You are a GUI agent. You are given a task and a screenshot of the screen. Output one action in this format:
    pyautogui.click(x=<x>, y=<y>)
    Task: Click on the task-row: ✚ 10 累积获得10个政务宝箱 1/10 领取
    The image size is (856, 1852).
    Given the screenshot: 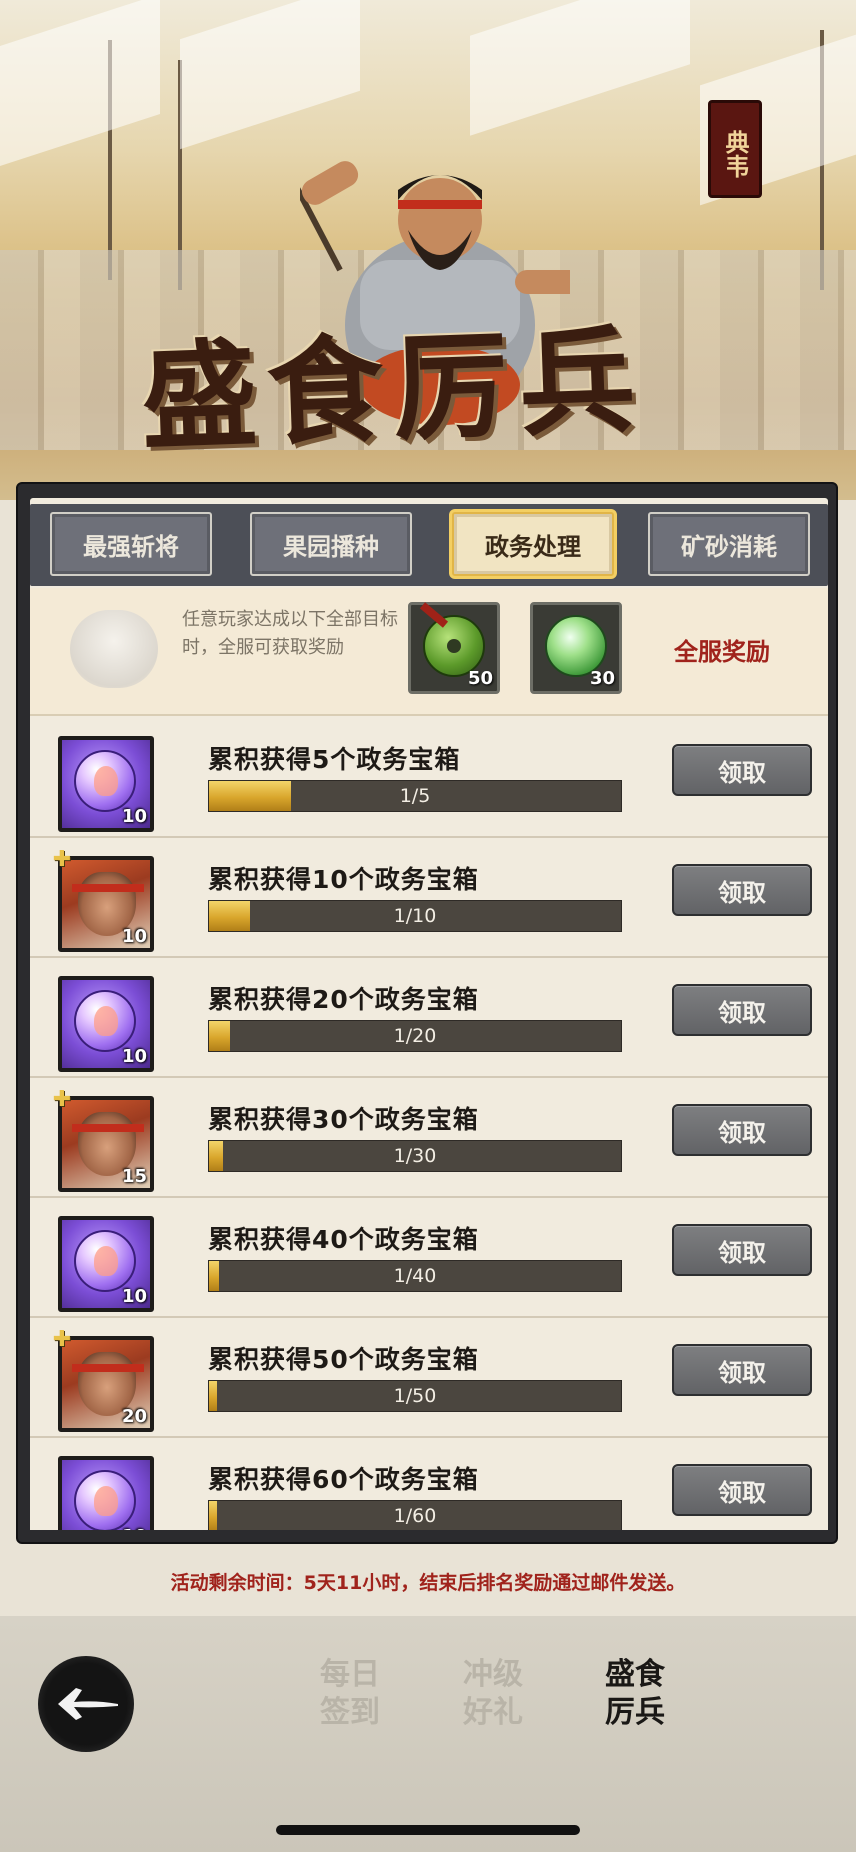 What is the action you would take?
    pyautogui.click(x=429, y=899)
    